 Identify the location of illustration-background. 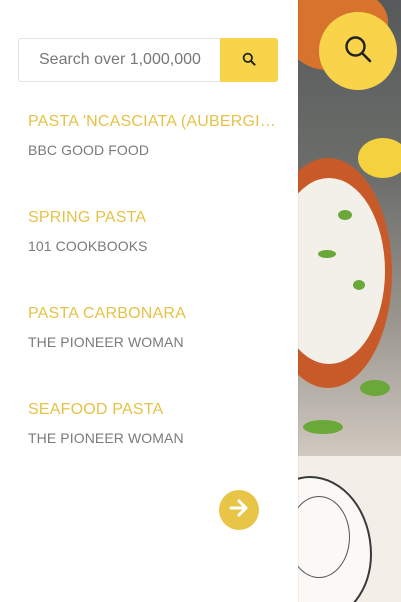
(349, 529).